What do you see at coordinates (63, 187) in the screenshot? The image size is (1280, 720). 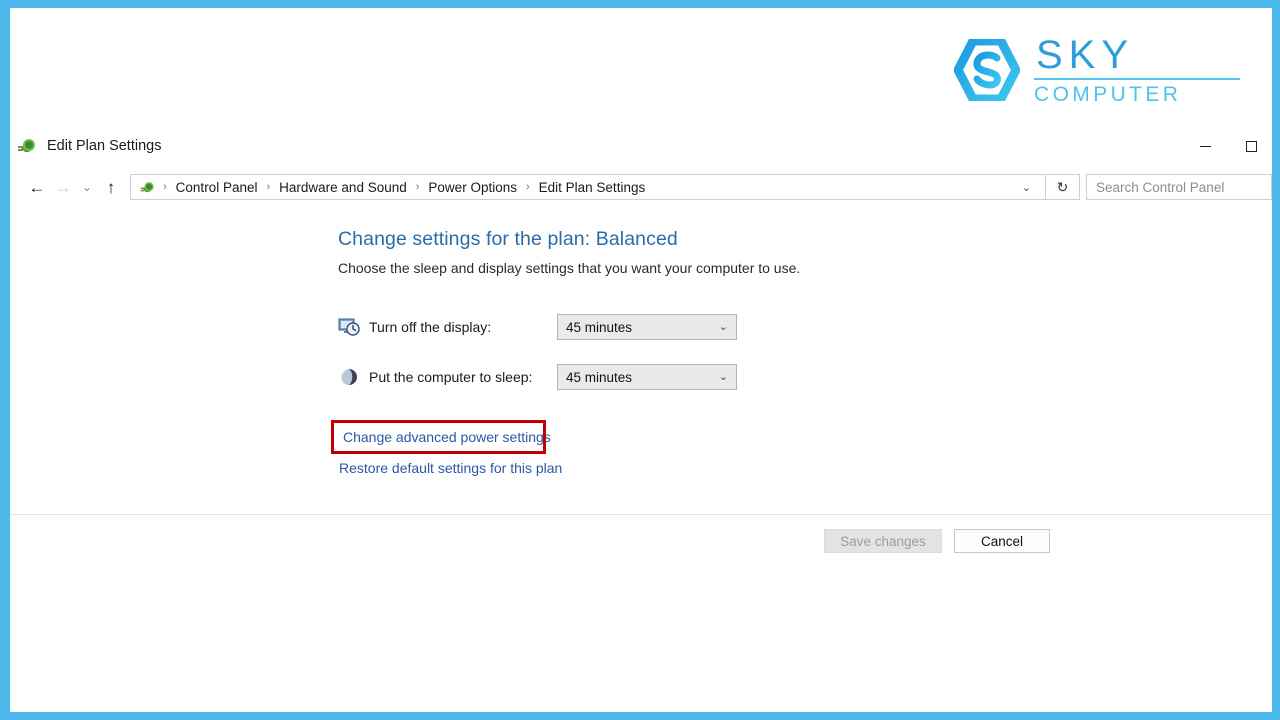 I see `forward-button: →` at bounding box center [63, 187].